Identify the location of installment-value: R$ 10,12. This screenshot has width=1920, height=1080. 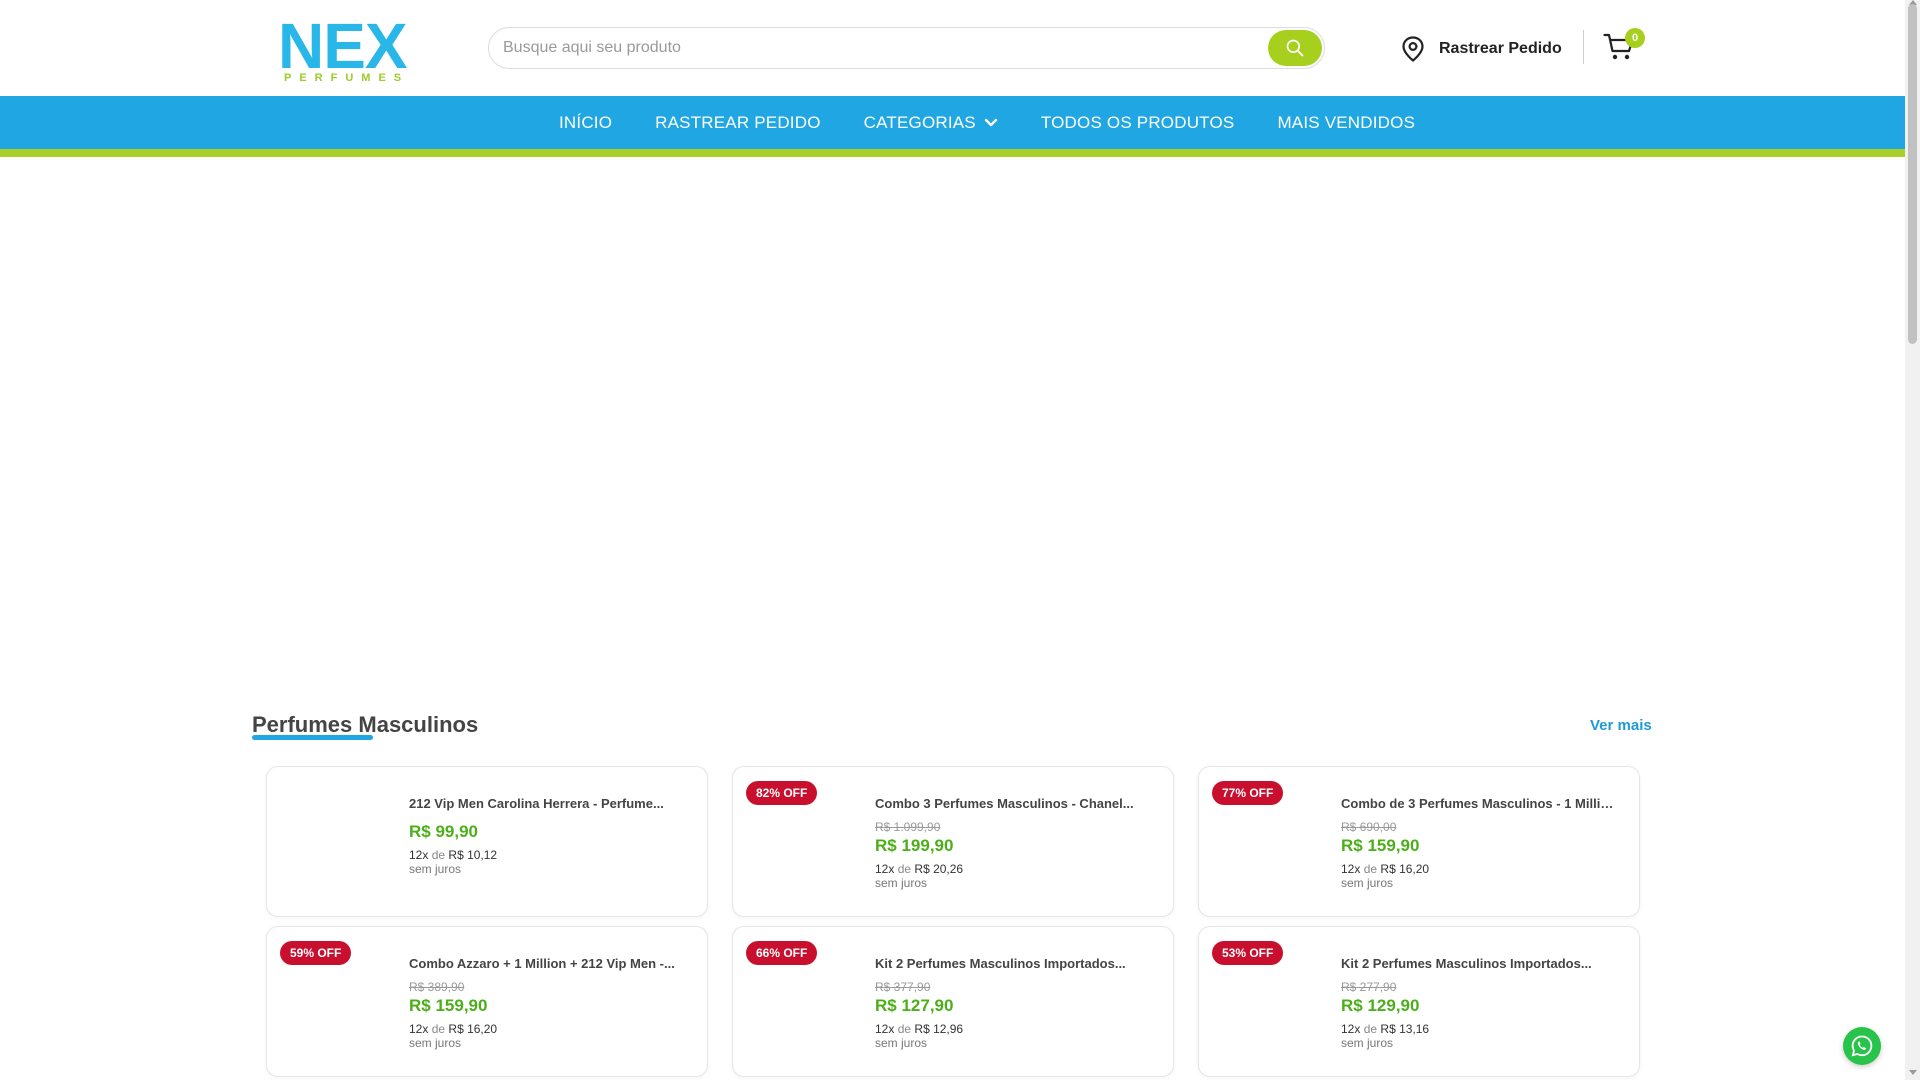
(473, 855).